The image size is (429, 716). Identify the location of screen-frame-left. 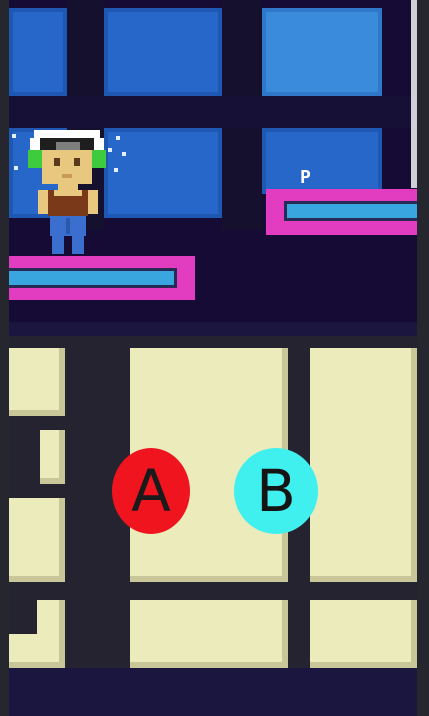
(4, 358).